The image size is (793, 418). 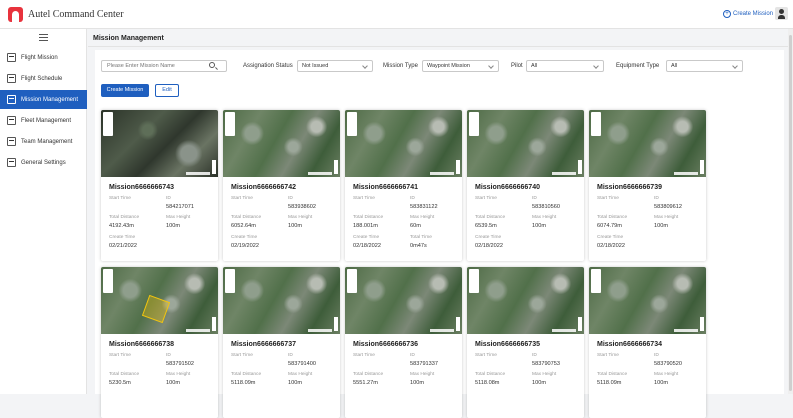 I want to click on sidebar-item-team-management: Team Management, so click(x=43, y=141).